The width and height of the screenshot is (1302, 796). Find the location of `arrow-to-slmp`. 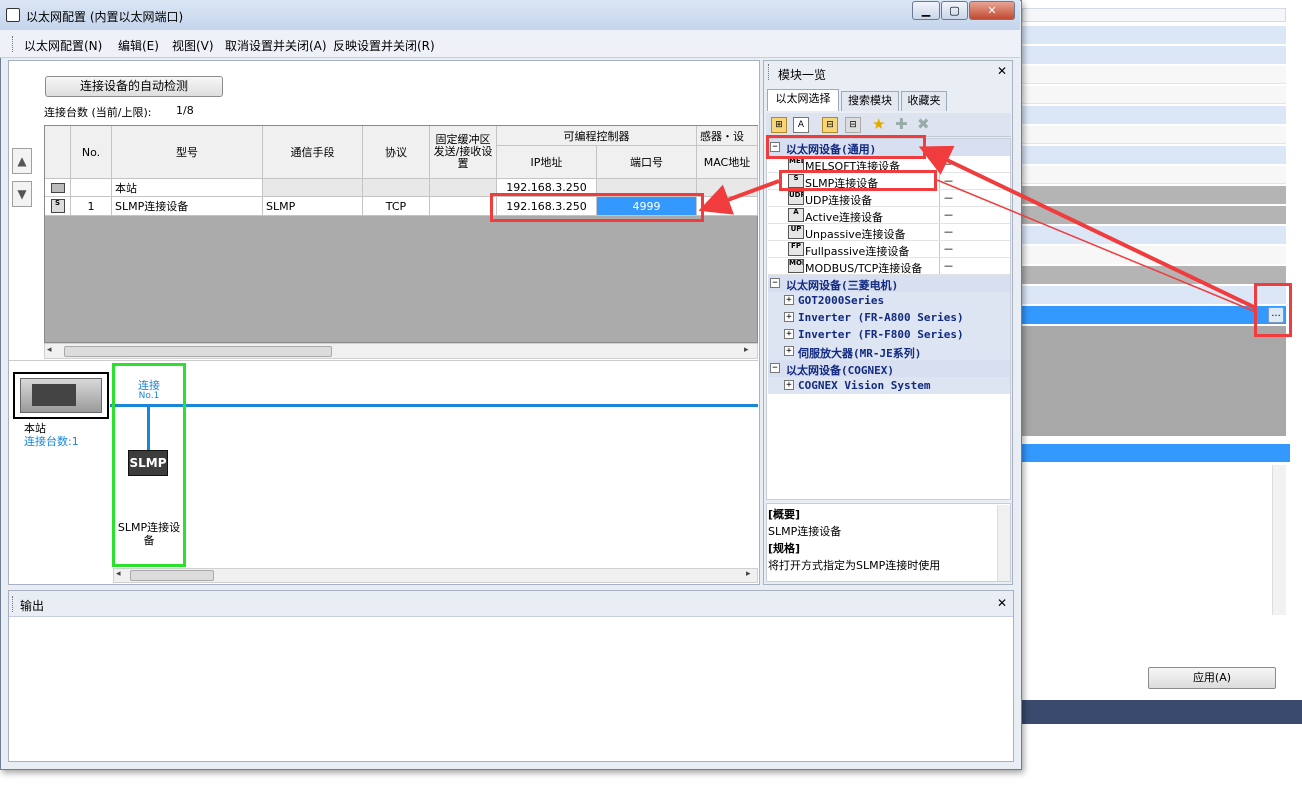

arrow-to-slmp is located at coordinates (1096, 246).